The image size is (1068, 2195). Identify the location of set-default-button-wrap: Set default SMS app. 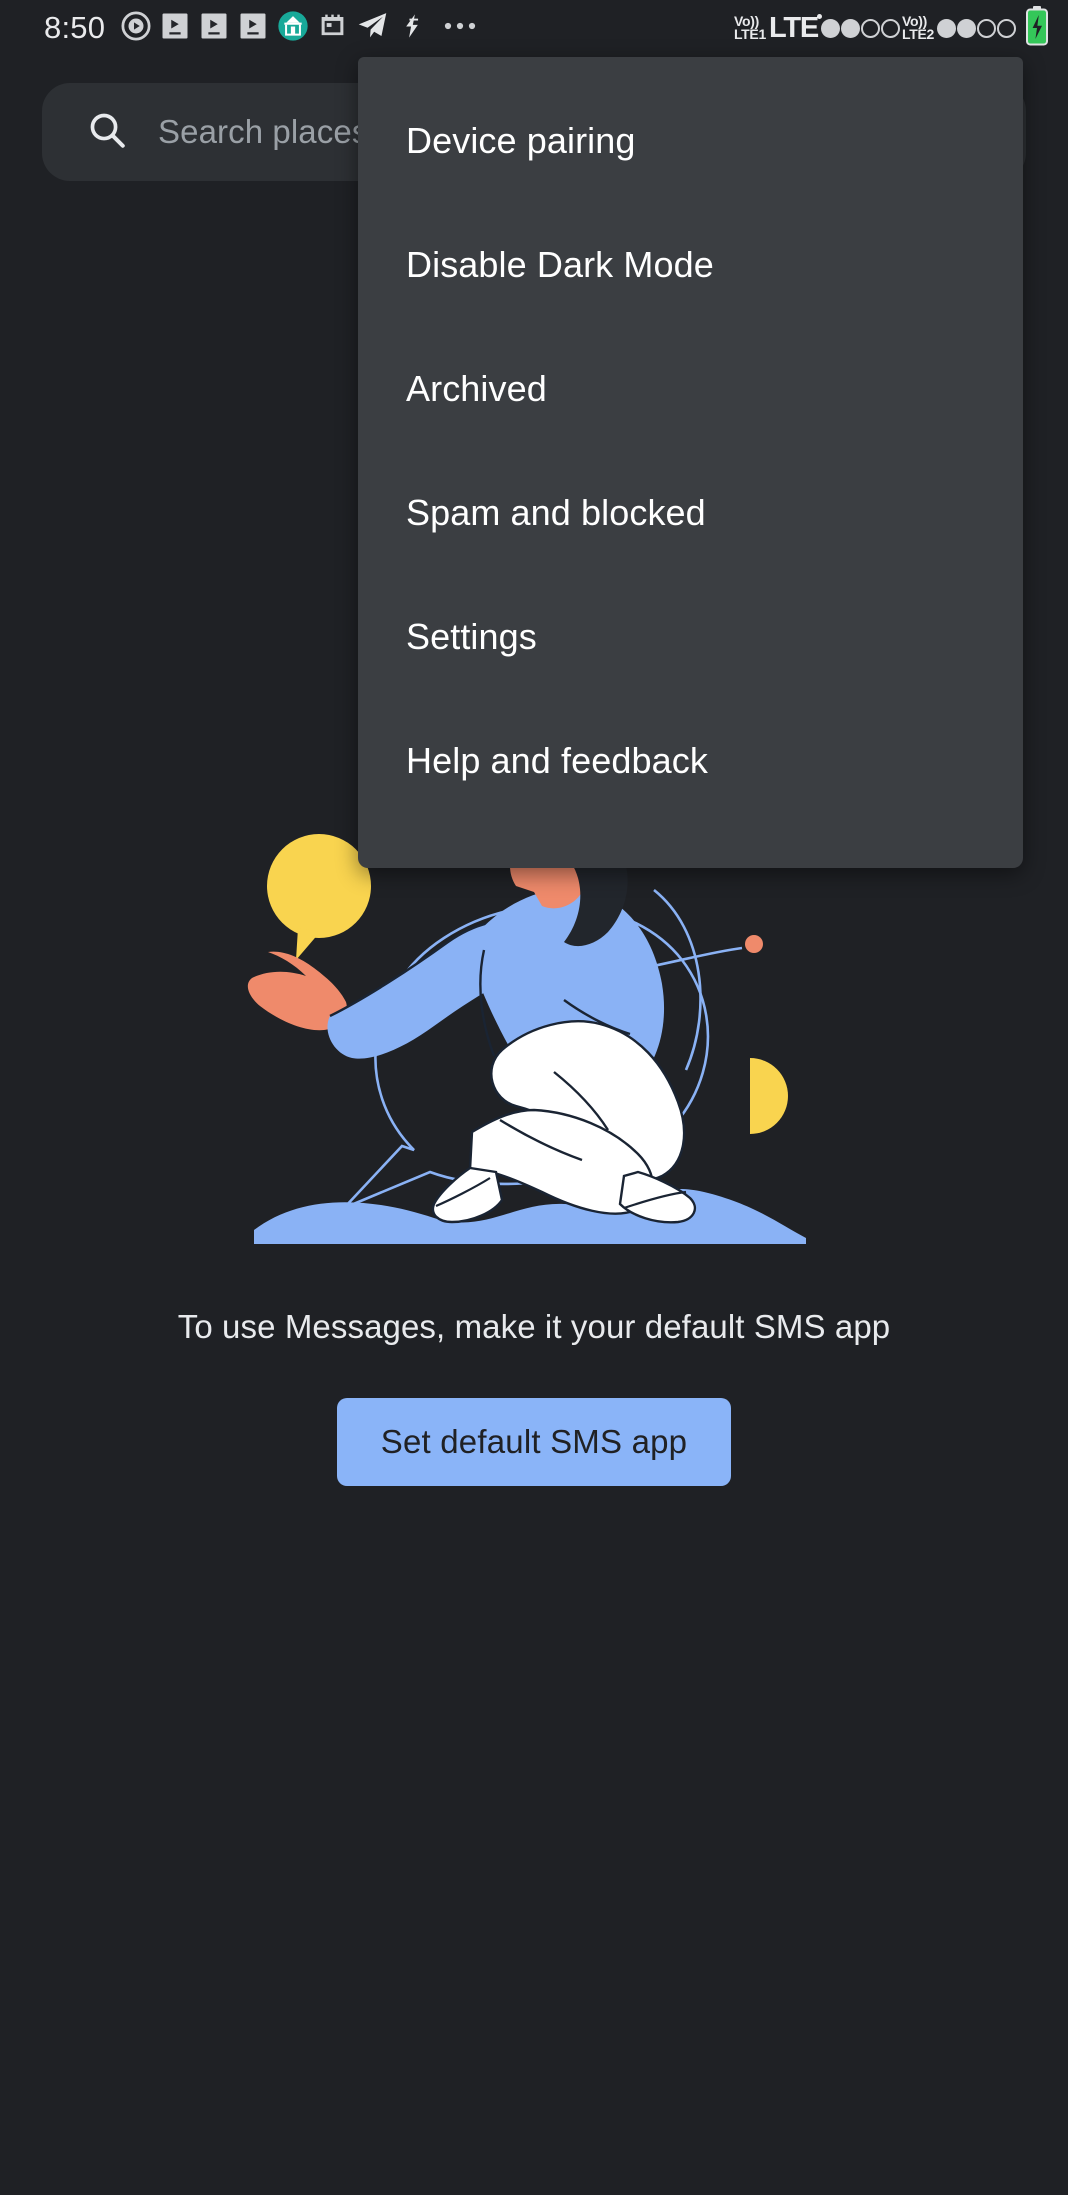
(534, 1442).